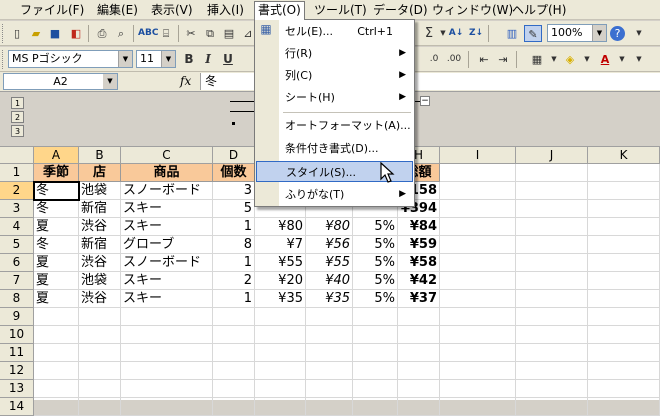  I want to click on font-size-combo: 11 ▼, so click(156, 59).